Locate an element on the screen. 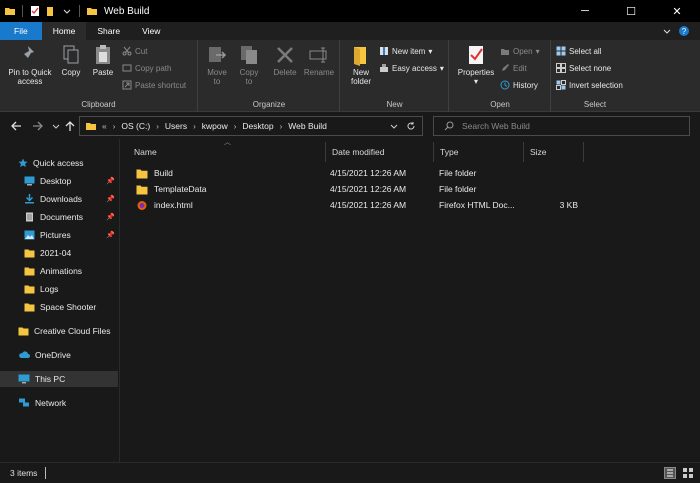 Image resolution: width=700 pixels, height=483 pixels. column-header-type: Type is located at coordinates (479, 152).